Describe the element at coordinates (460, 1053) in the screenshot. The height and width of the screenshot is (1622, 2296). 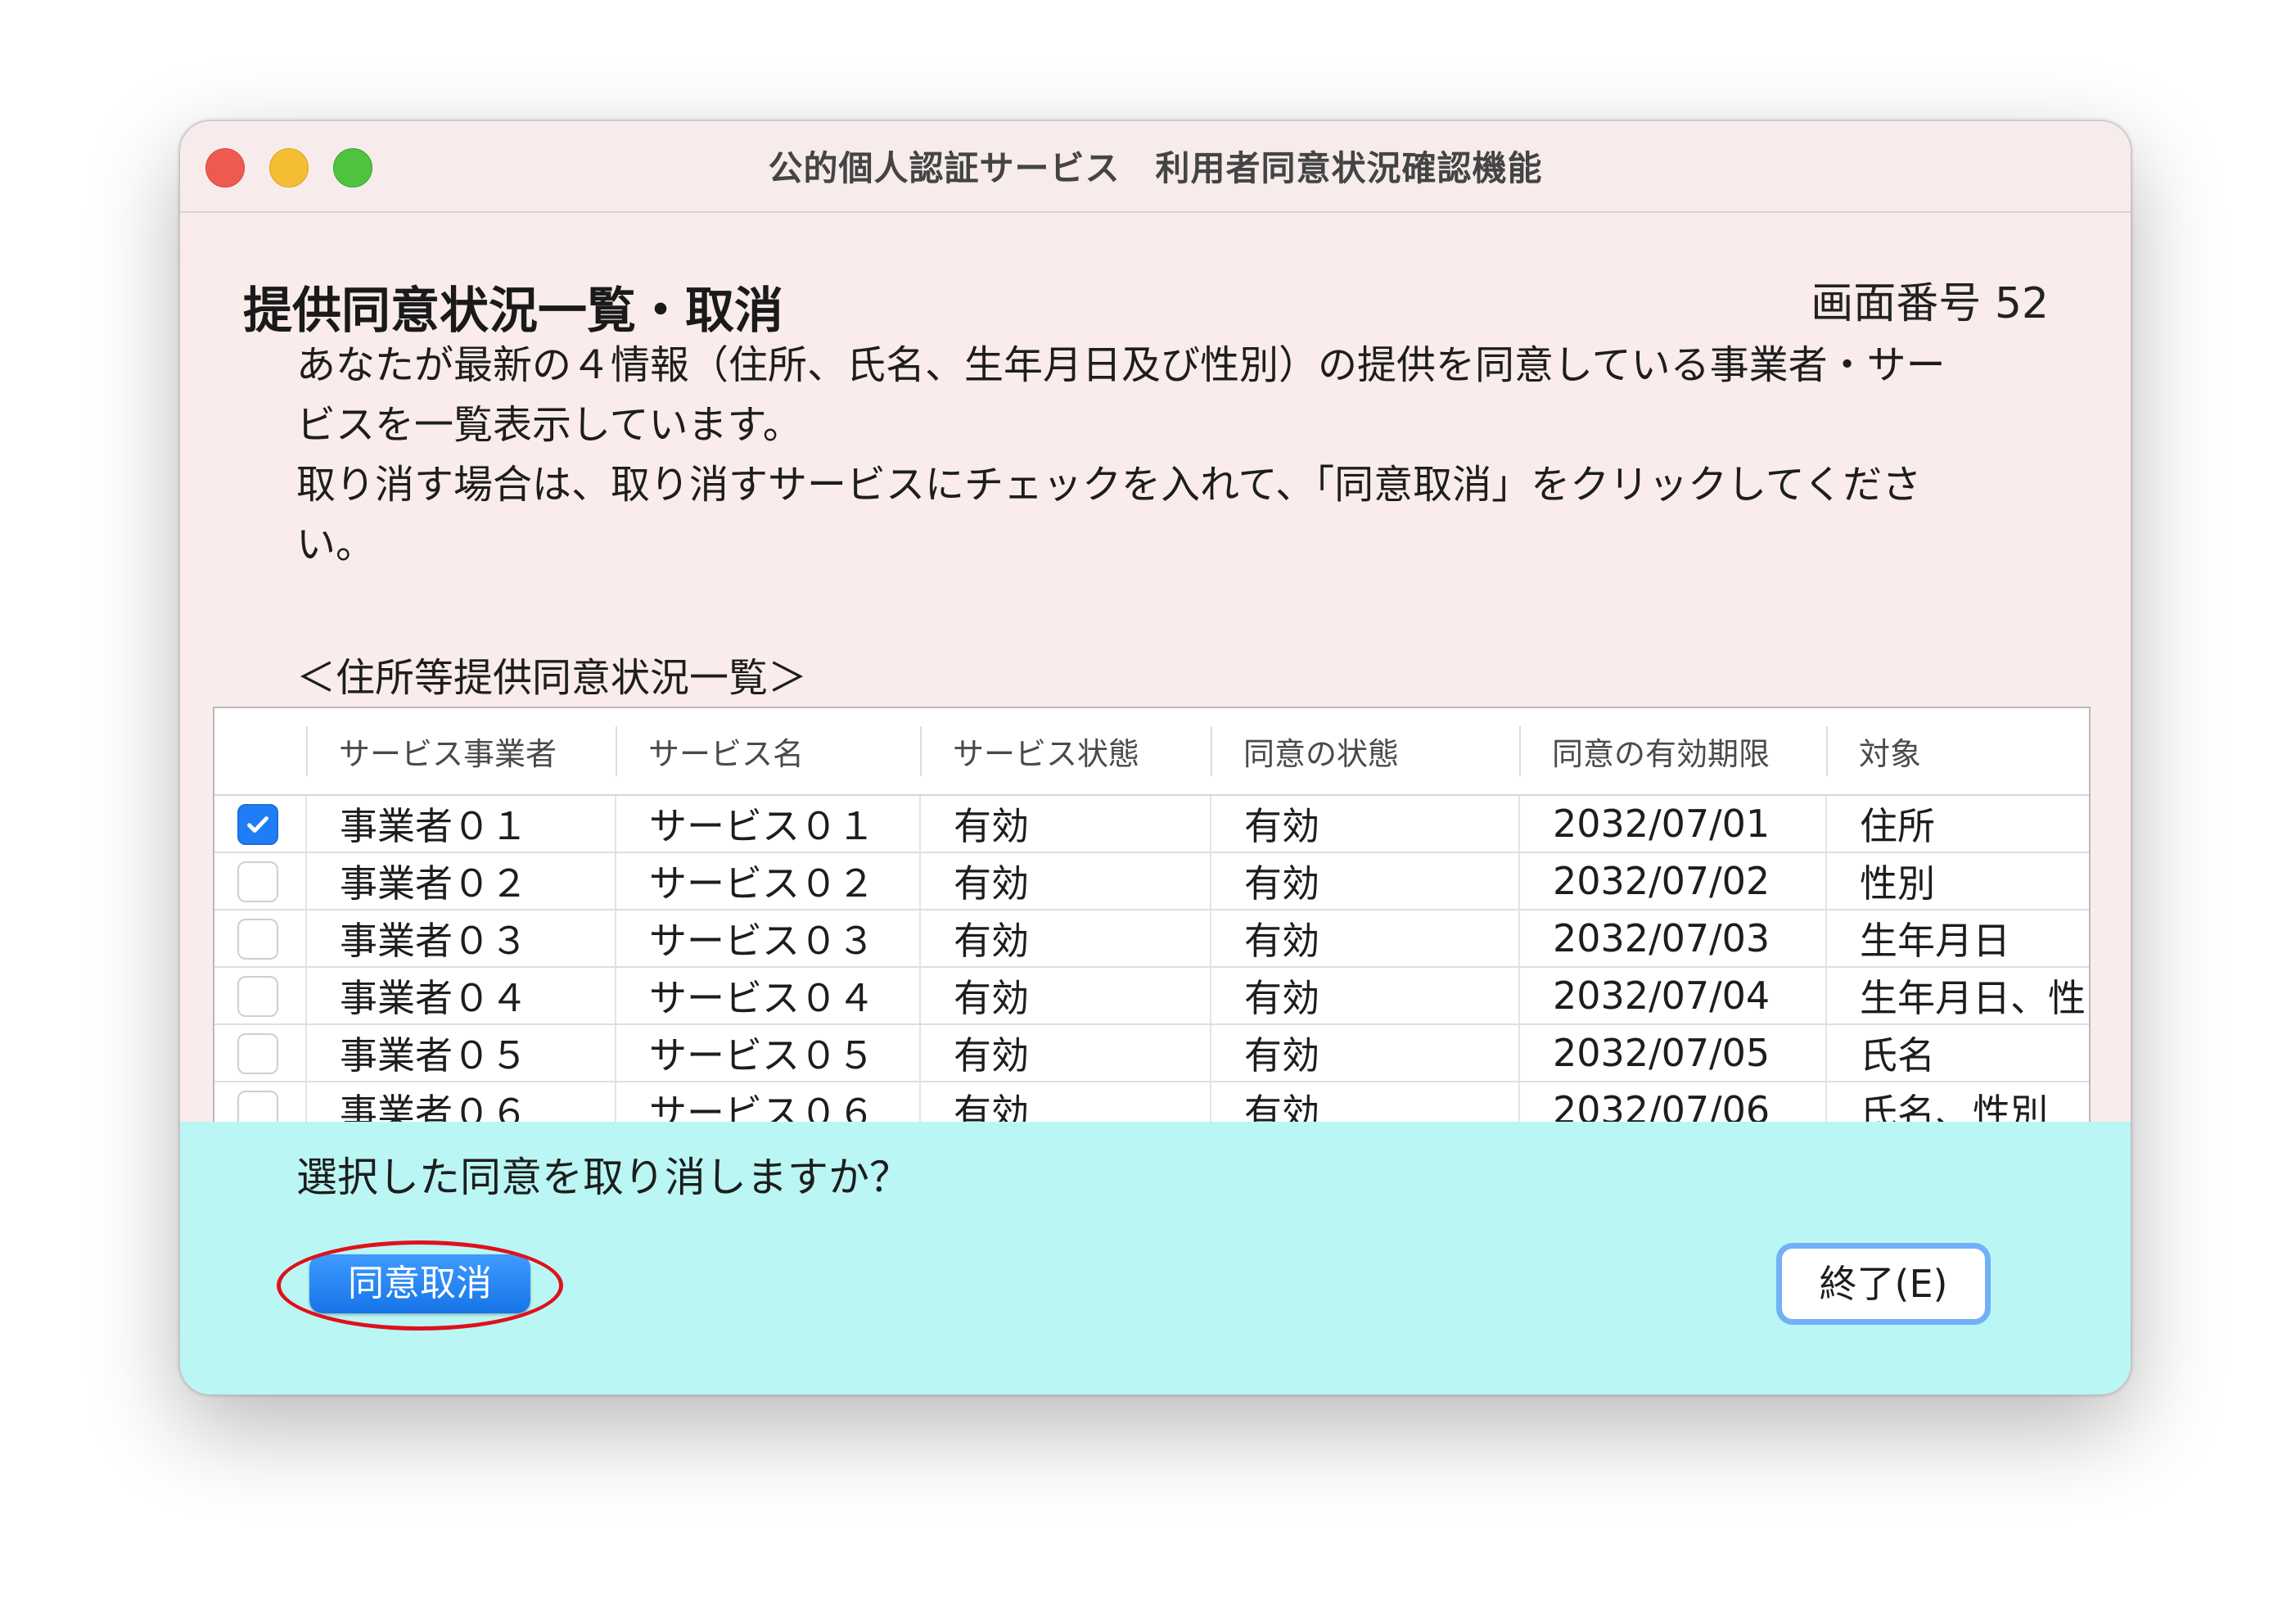
I see `cell-provider: 事業者０５` at that location.